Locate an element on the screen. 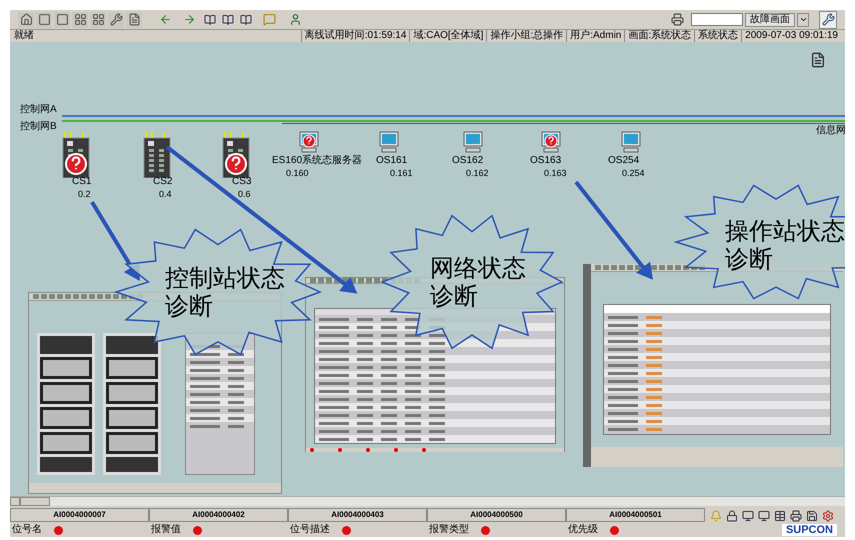  save-icon is located at coordinates (812, 516).